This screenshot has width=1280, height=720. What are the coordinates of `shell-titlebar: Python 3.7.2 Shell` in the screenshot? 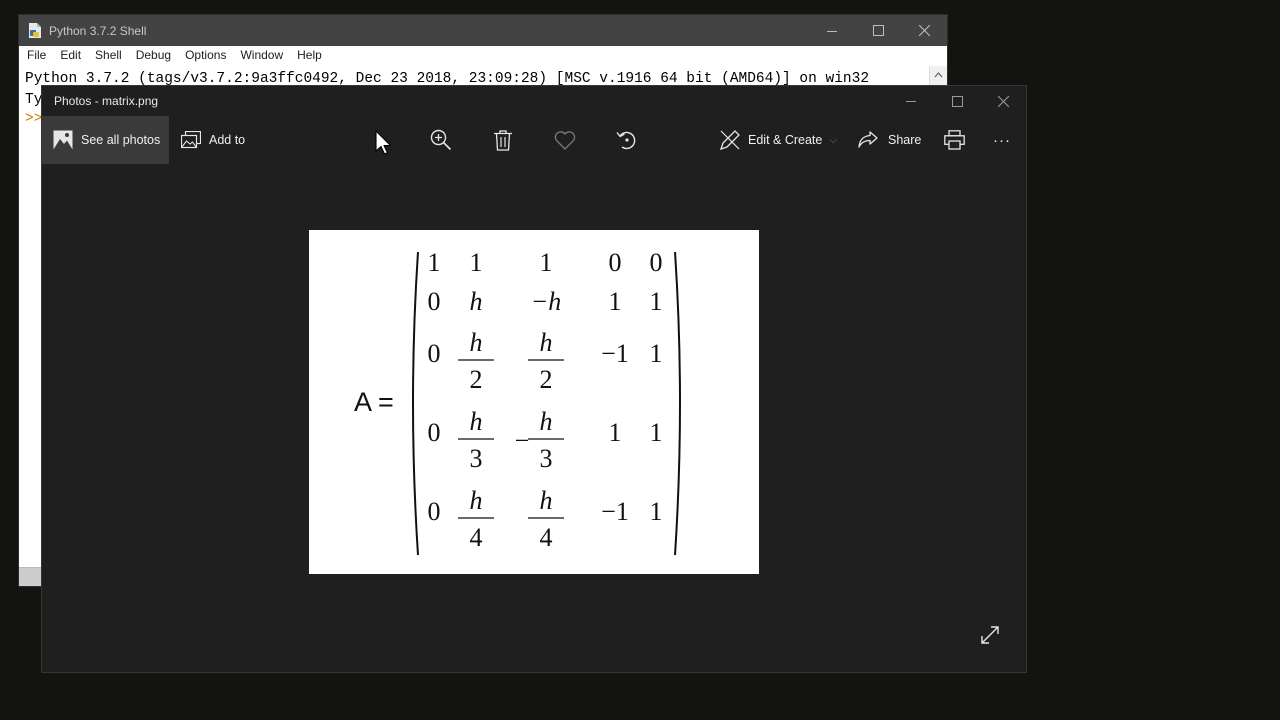 It's located at (483, 30).